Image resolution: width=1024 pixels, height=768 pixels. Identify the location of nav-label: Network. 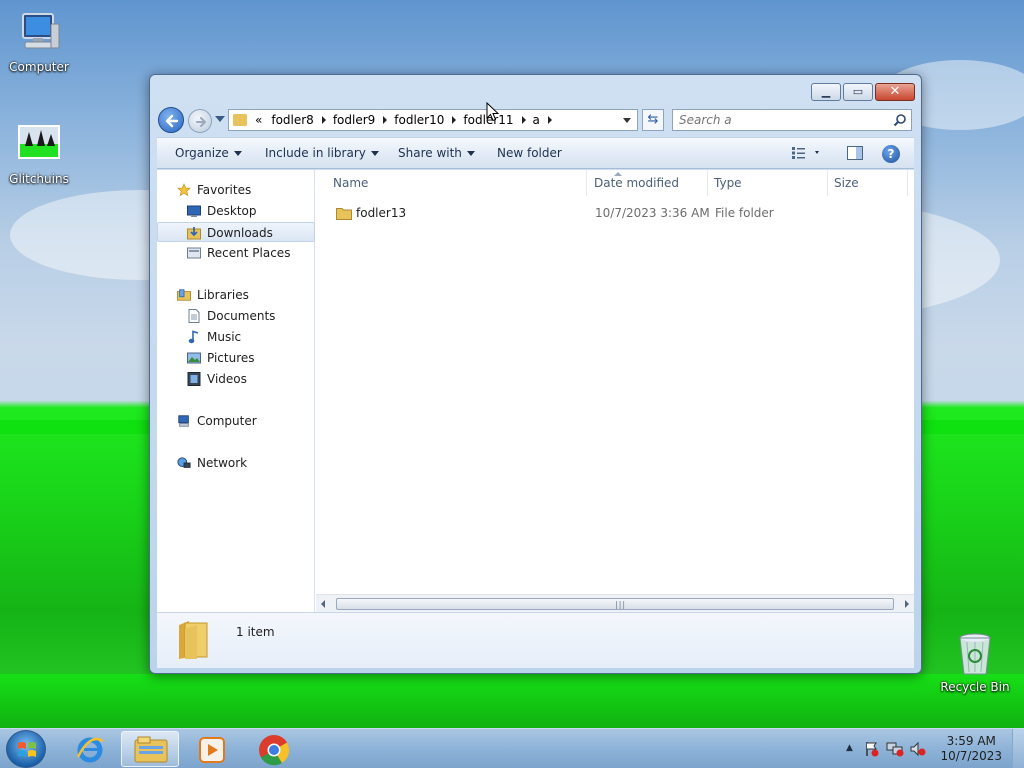
(222, 463).